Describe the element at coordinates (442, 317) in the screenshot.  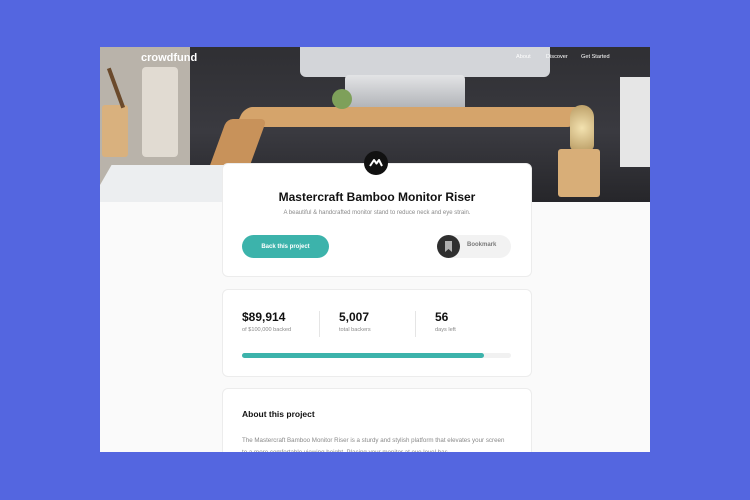
I see `days-left-count: 56` at that location.